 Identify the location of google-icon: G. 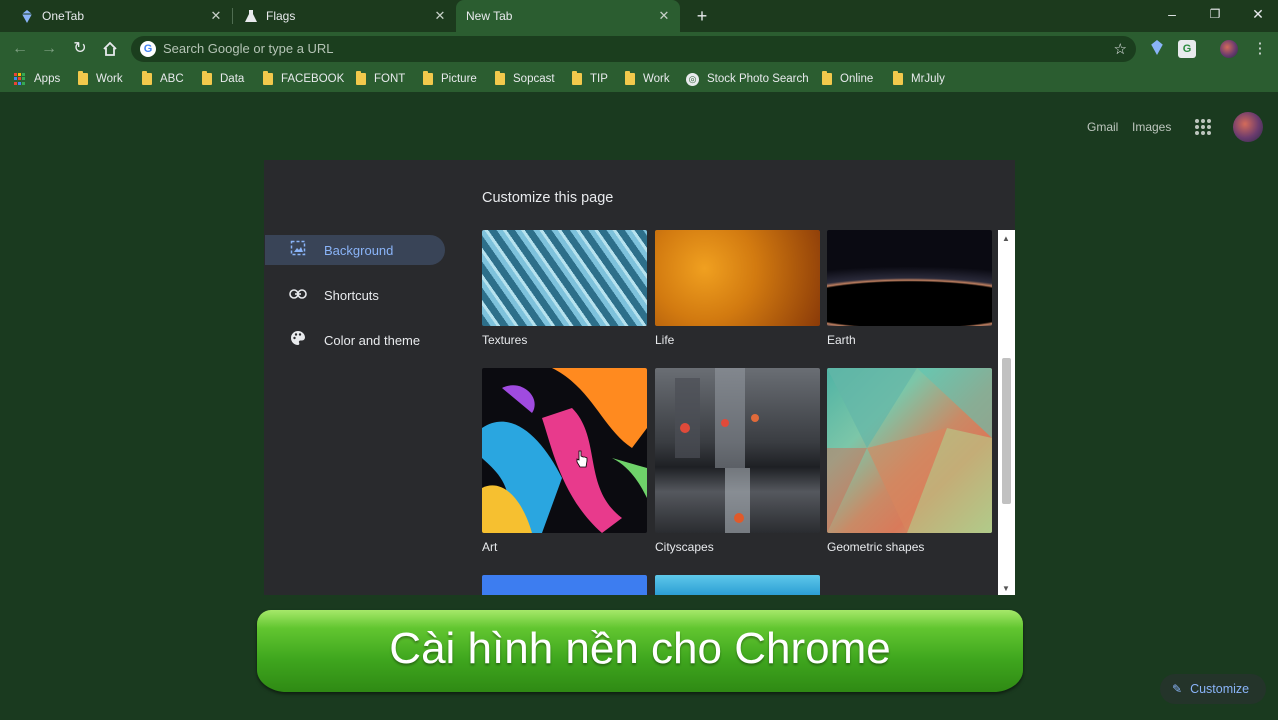
(148, 49).